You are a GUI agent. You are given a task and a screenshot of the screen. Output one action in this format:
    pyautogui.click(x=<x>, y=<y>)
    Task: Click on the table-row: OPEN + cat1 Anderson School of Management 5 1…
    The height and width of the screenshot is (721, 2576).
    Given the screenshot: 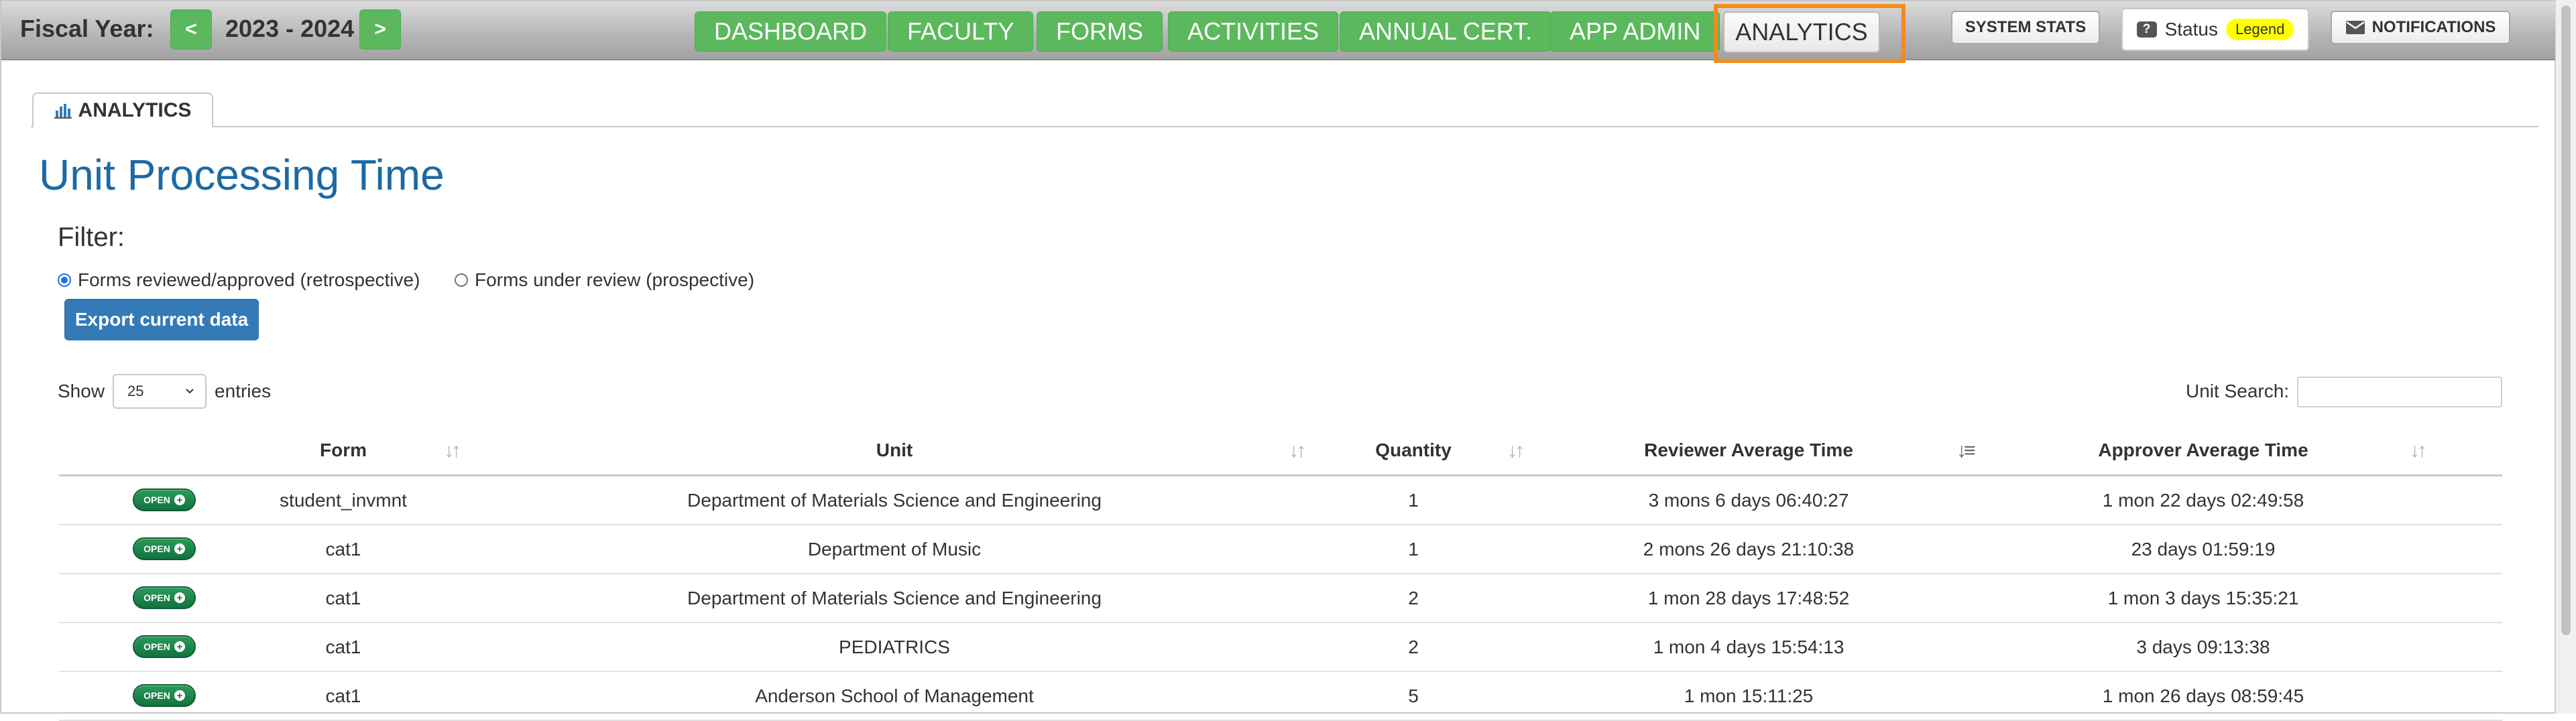 What is the action you would take?
    pyautogui.click(x=1280, y=696)
    